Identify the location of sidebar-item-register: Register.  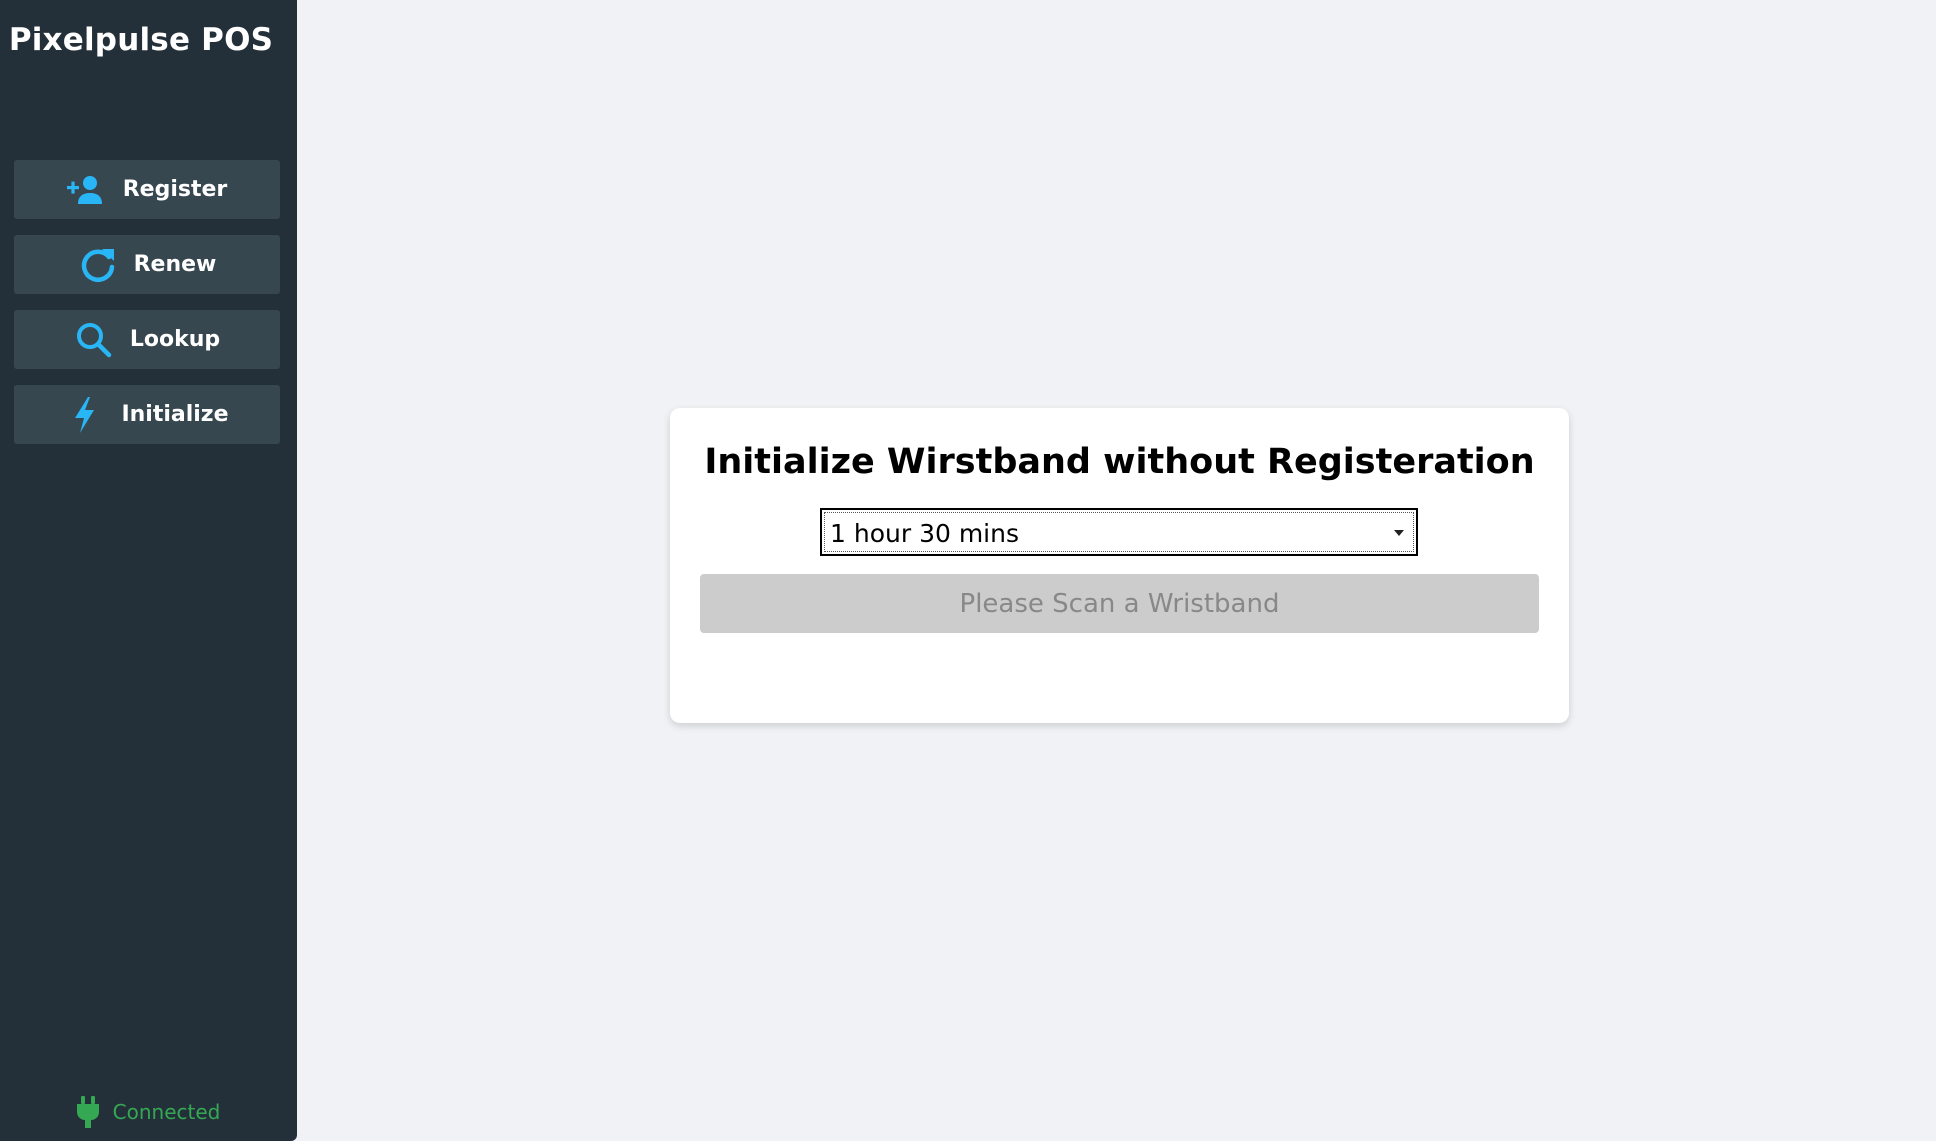
(147, 189).